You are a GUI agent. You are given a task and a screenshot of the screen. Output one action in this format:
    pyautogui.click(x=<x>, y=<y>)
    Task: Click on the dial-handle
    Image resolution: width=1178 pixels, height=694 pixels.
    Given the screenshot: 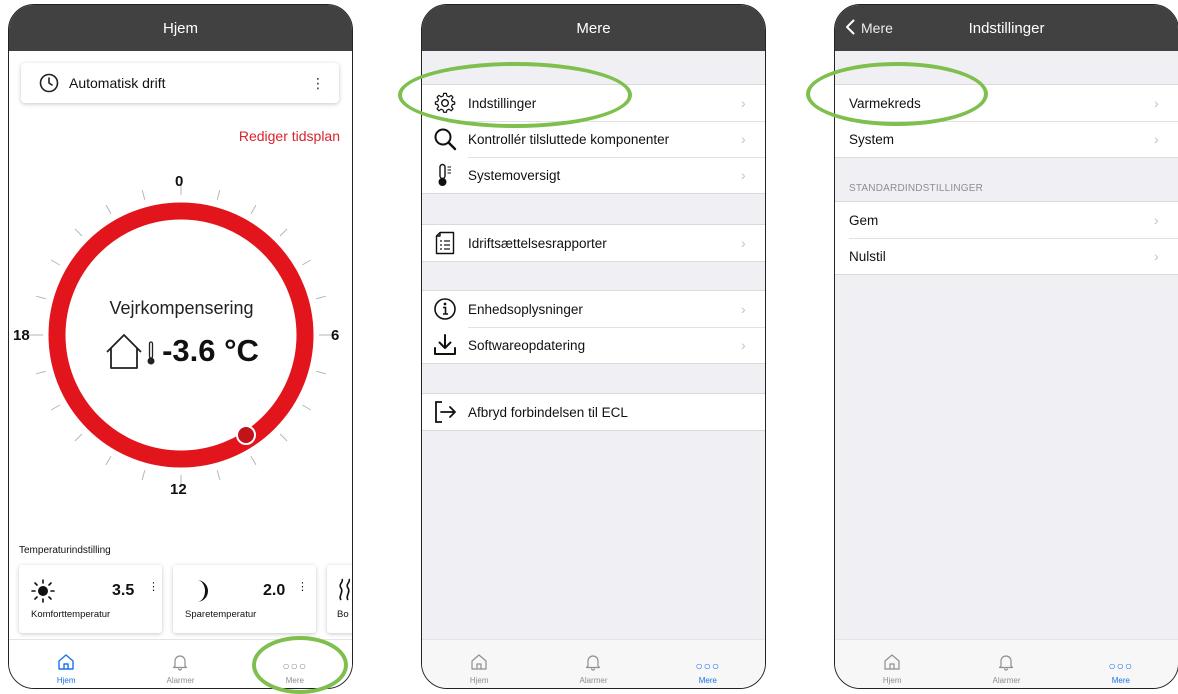 What is the action you would take?
    pyautogui.click(x=246, y=435)
    